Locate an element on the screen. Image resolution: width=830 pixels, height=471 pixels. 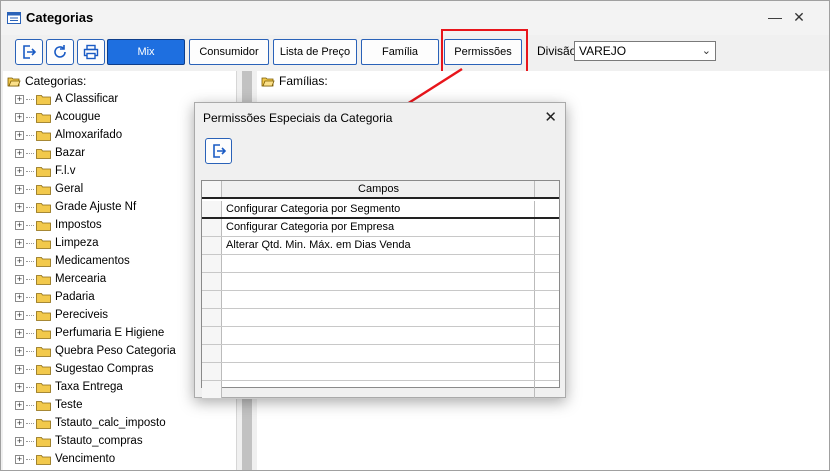
tree-item: + Sugestao Compras is located at coordinates (84, 369).